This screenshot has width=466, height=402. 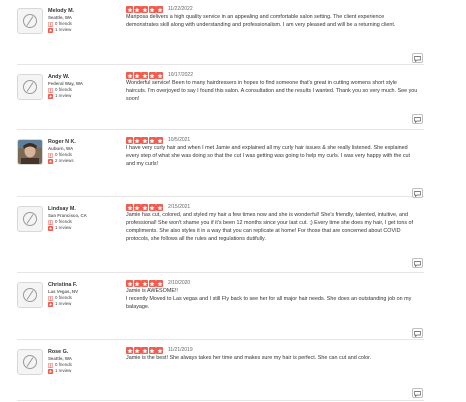 What do you see at coordinates (179, 207) in the screenshot?
I see `review-date: 2/15/2021` at bounding box center [179, 207].